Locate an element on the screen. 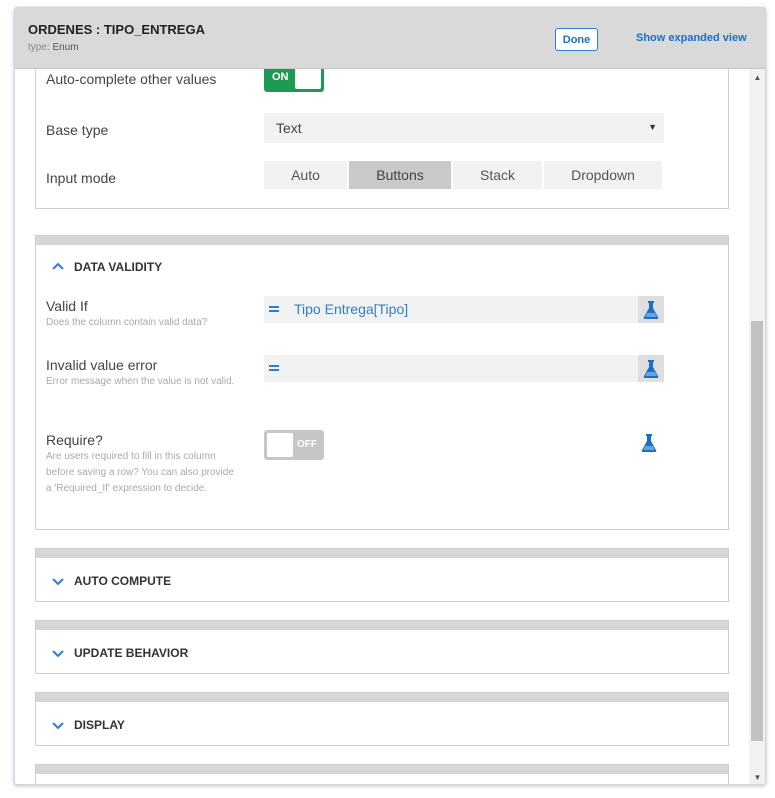 This screenshot has width=775, height=798. chevron-up-icon is located at coordinates (58, 266).